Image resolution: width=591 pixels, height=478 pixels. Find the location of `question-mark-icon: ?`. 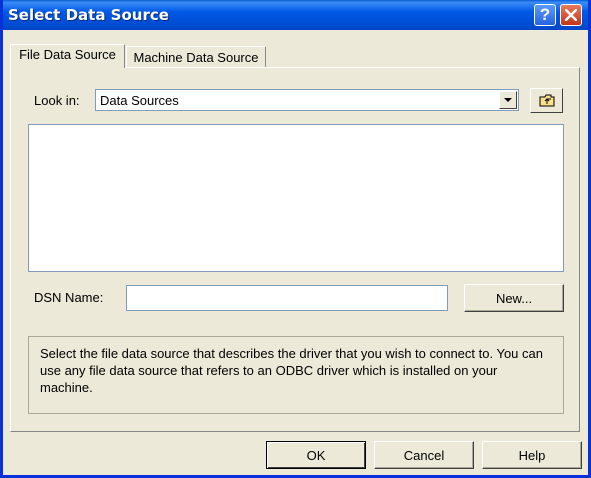

question-mark-icon: ? is located at coordinates (545, 14).